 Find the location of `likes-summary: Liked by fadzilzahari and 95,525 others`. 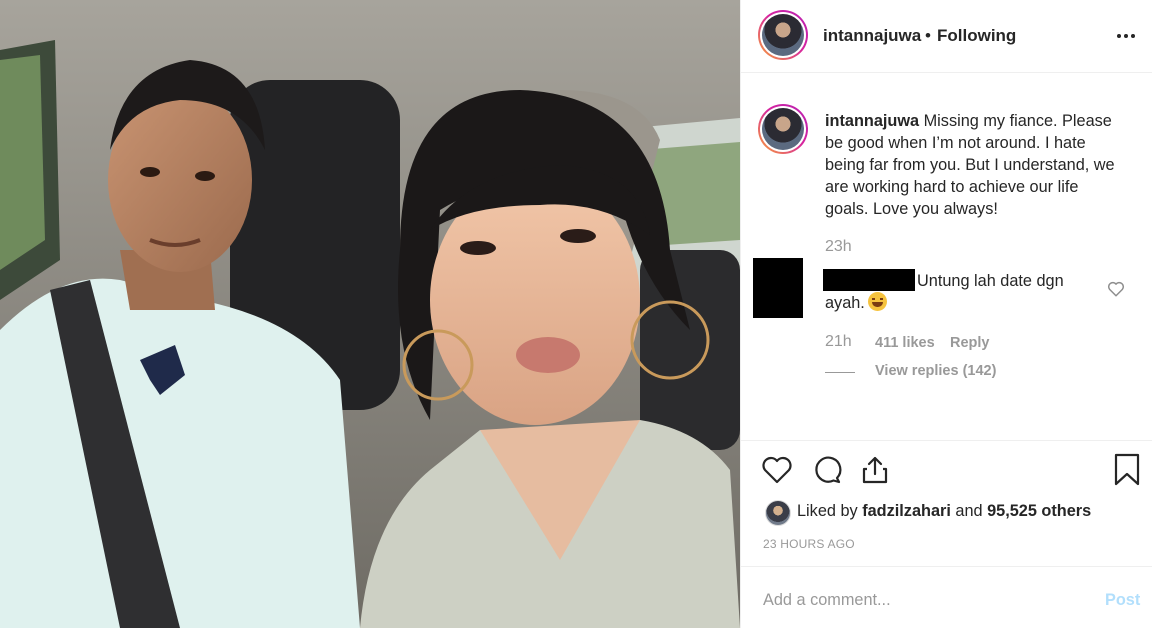

likes-summary: Liked by fadzilzahari and 95,525 others is located at coordinates (944, 511).